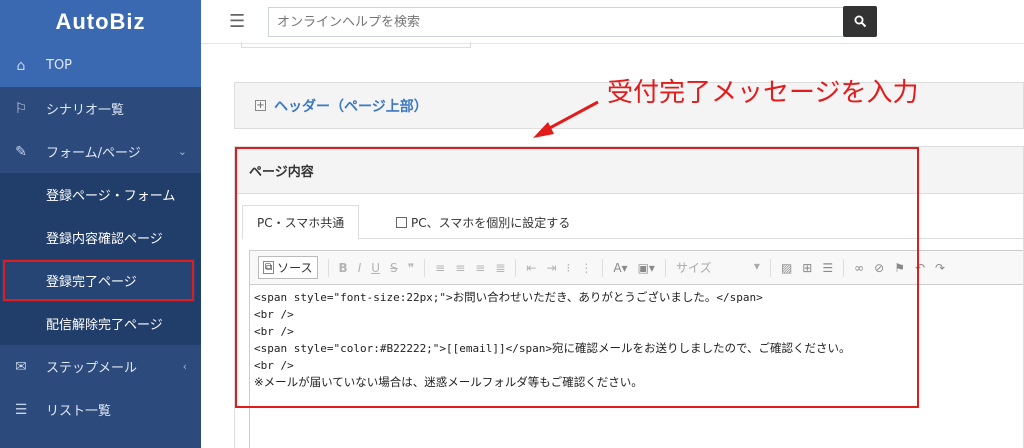 This screenshot has height=448, width=1024. Describe the element at coordinates (646, 268) in the screenshot. I see `background-color-icon: ▣▾` at that location.